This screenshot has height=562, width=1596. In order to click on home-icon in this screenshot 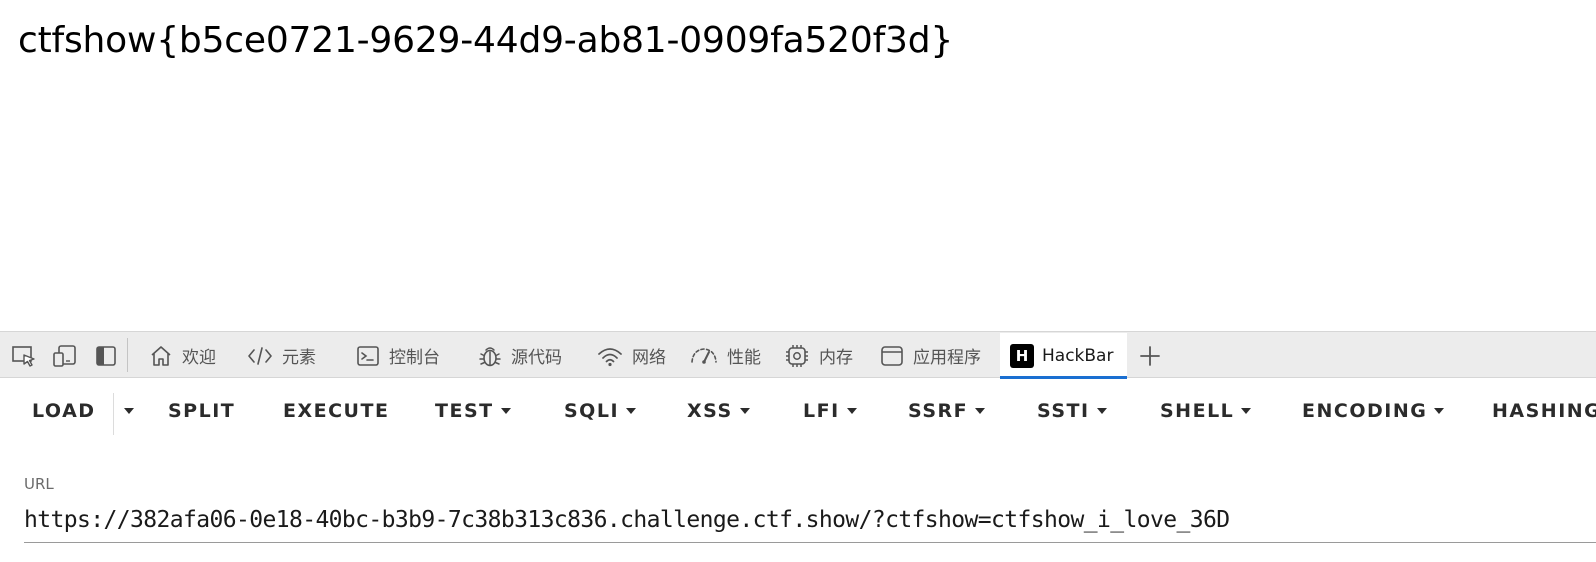, I will do `click(161, 355)`.